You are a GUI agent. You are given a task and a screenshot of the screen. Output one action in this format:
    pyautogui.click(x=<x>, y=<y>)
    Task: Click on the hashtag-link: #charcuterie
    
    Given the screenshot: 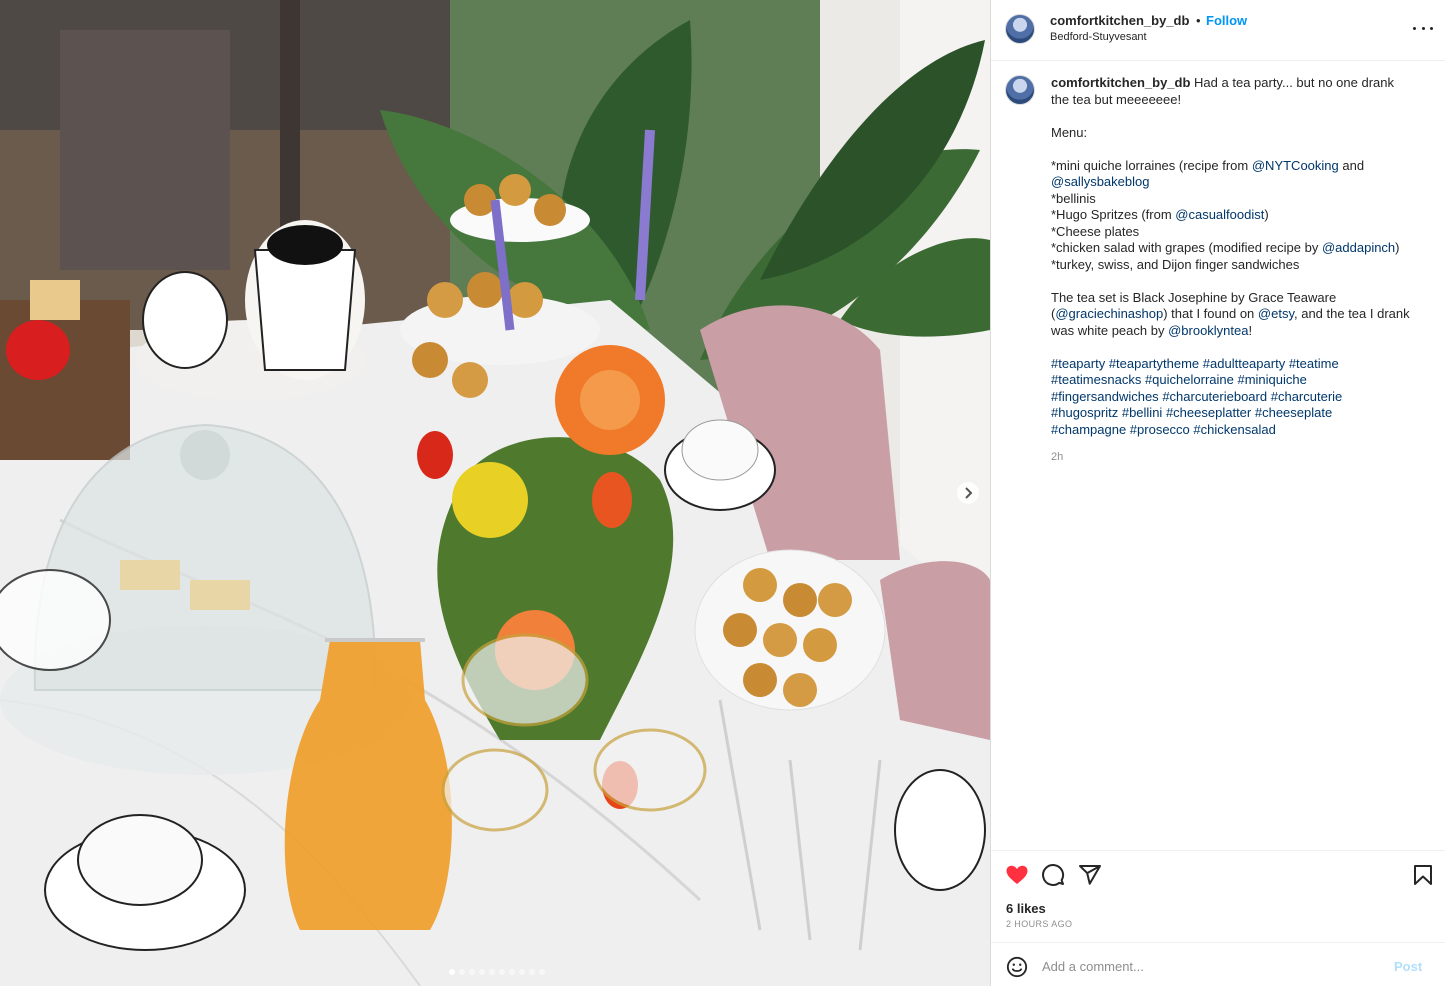 What is the action you would take?
    pyautogui.click(x=1307, y=396)
    